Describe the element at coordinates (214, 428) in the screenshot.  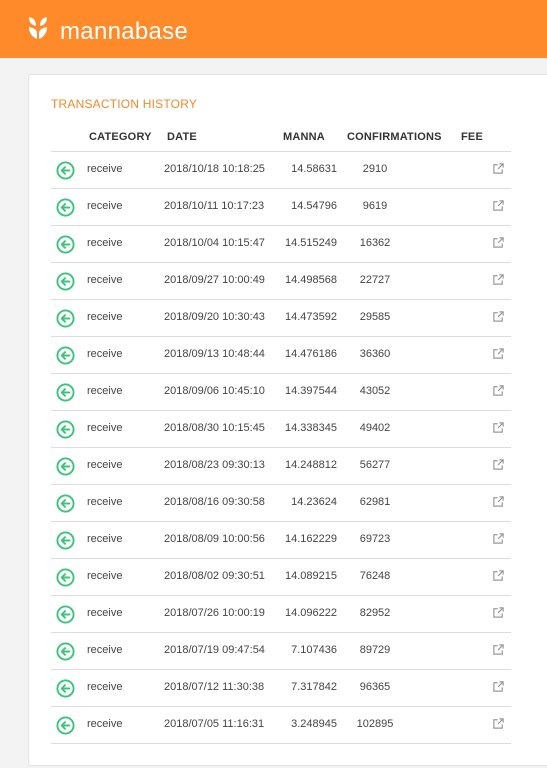
I see `date-cell: 2018/08/30 10:15:45` at that location.